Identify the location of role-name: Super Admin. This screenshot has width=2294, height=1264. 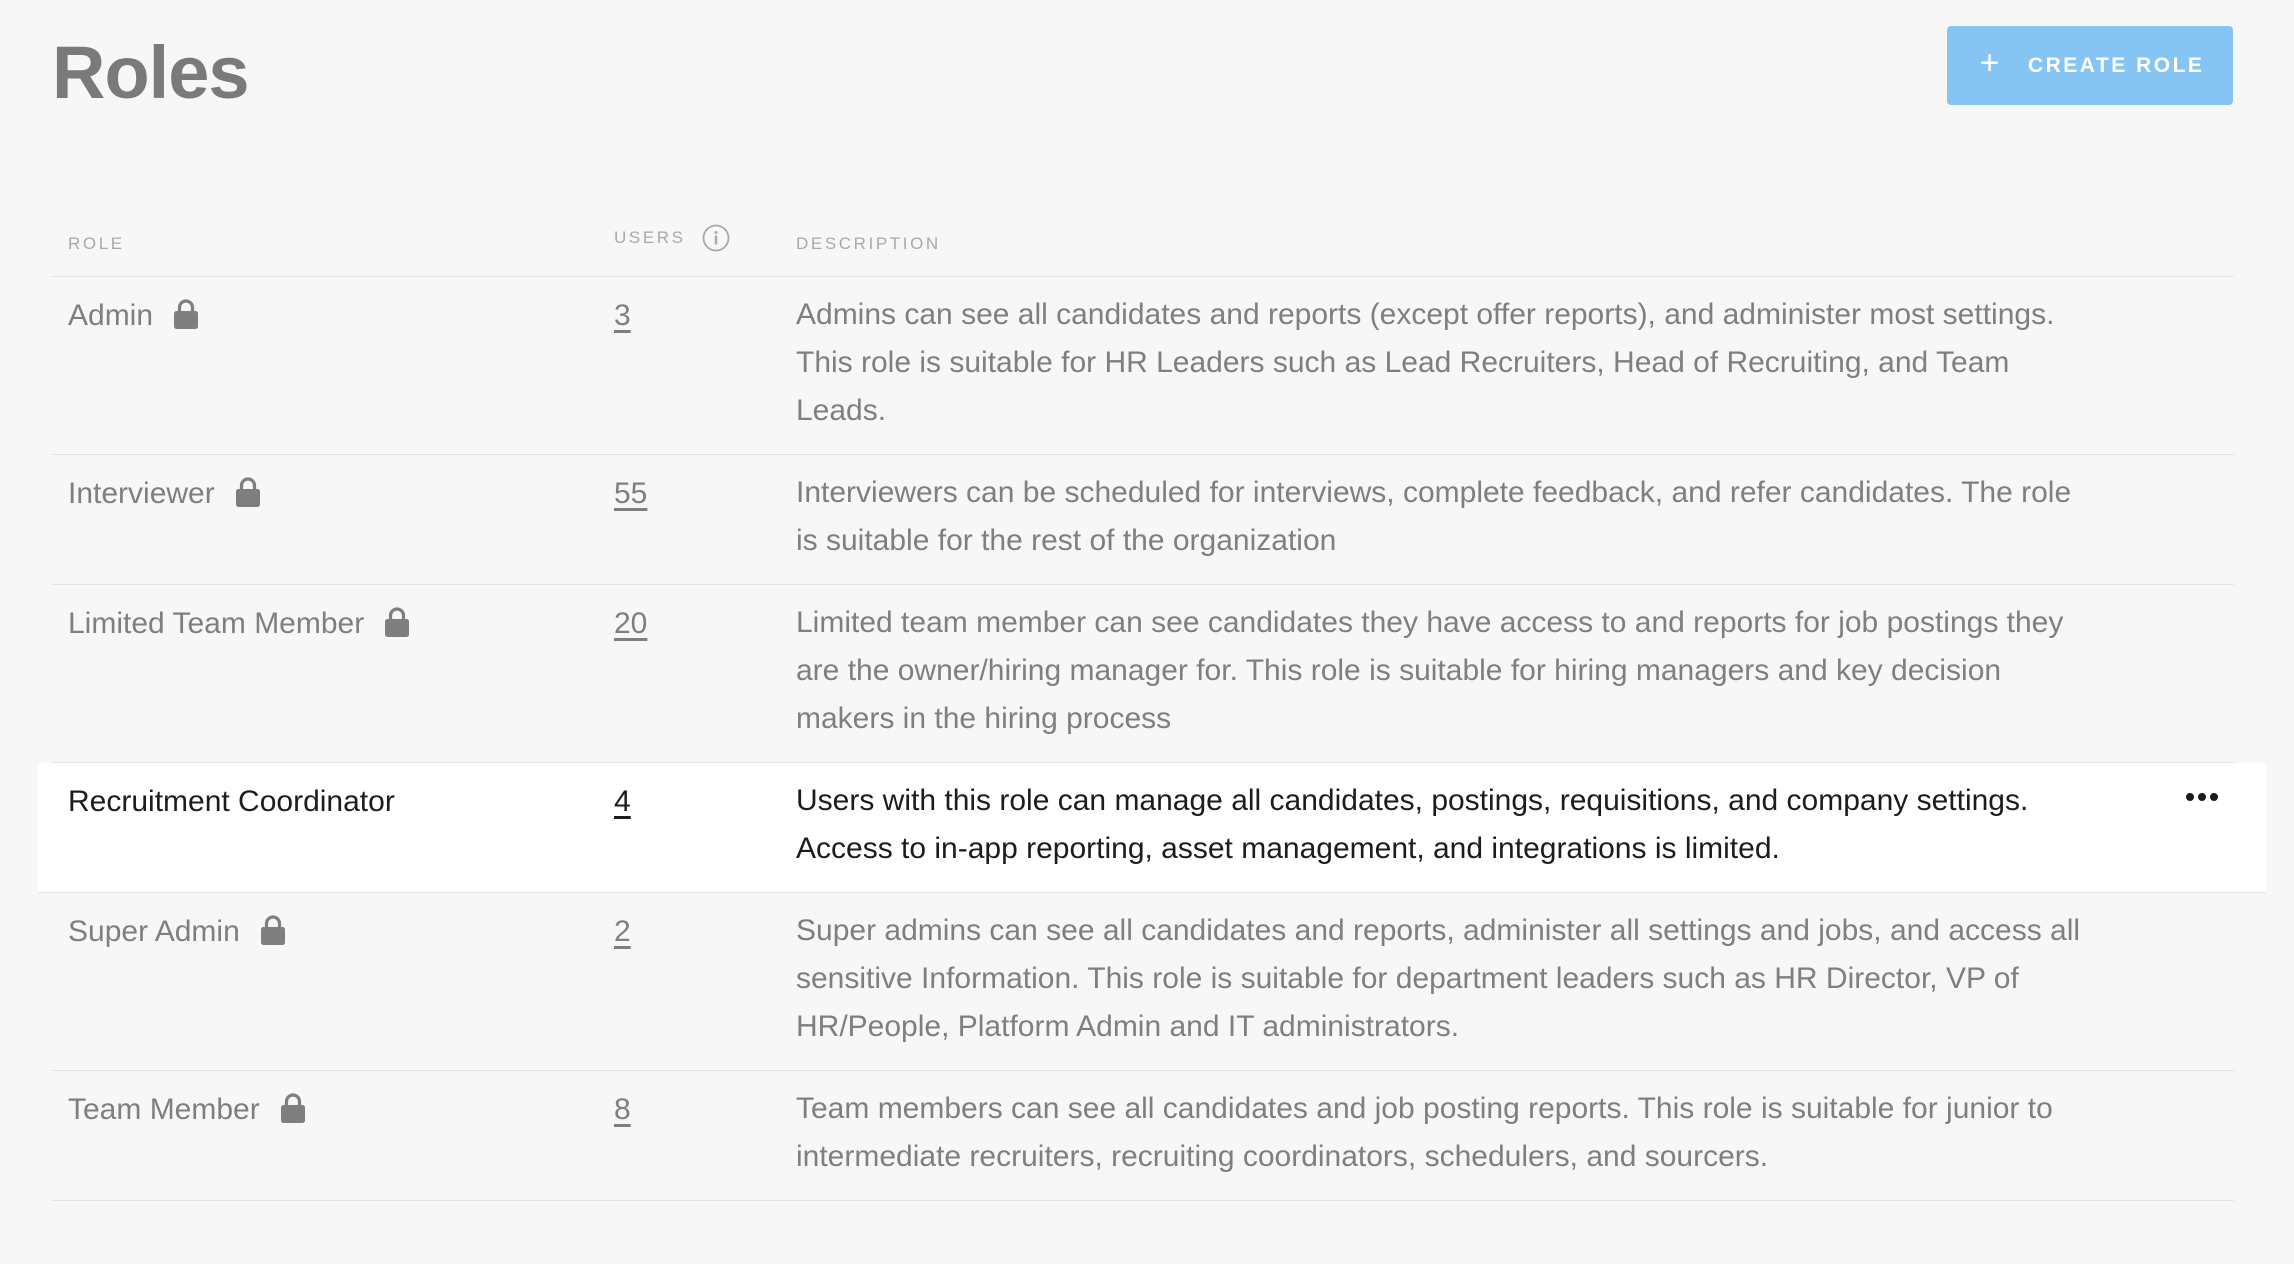
(154, 931).